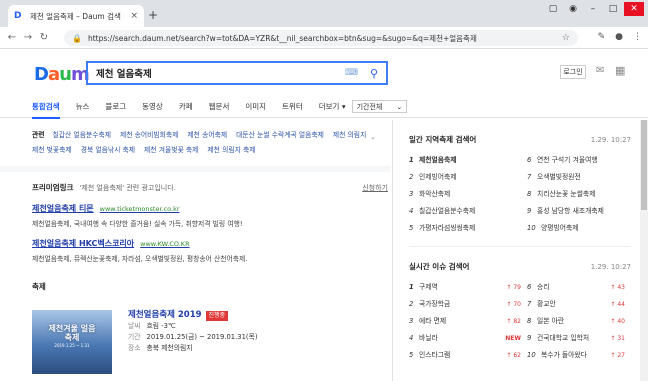  Describe the element at coordinates (579, 304) in the screenshot. I see `rank-item: 7 황교안 ↑ 44` at that location.